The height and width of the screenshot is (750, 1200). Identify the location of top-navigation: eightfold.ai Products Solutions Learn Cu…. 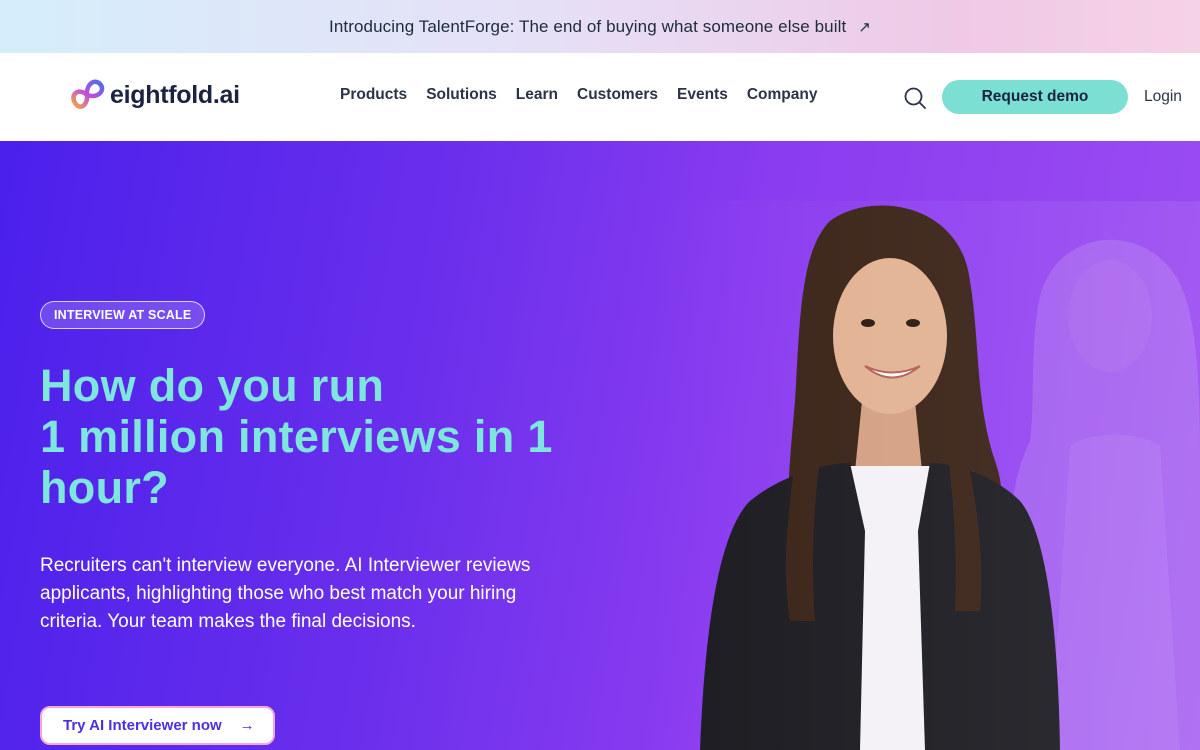
(600, 97).